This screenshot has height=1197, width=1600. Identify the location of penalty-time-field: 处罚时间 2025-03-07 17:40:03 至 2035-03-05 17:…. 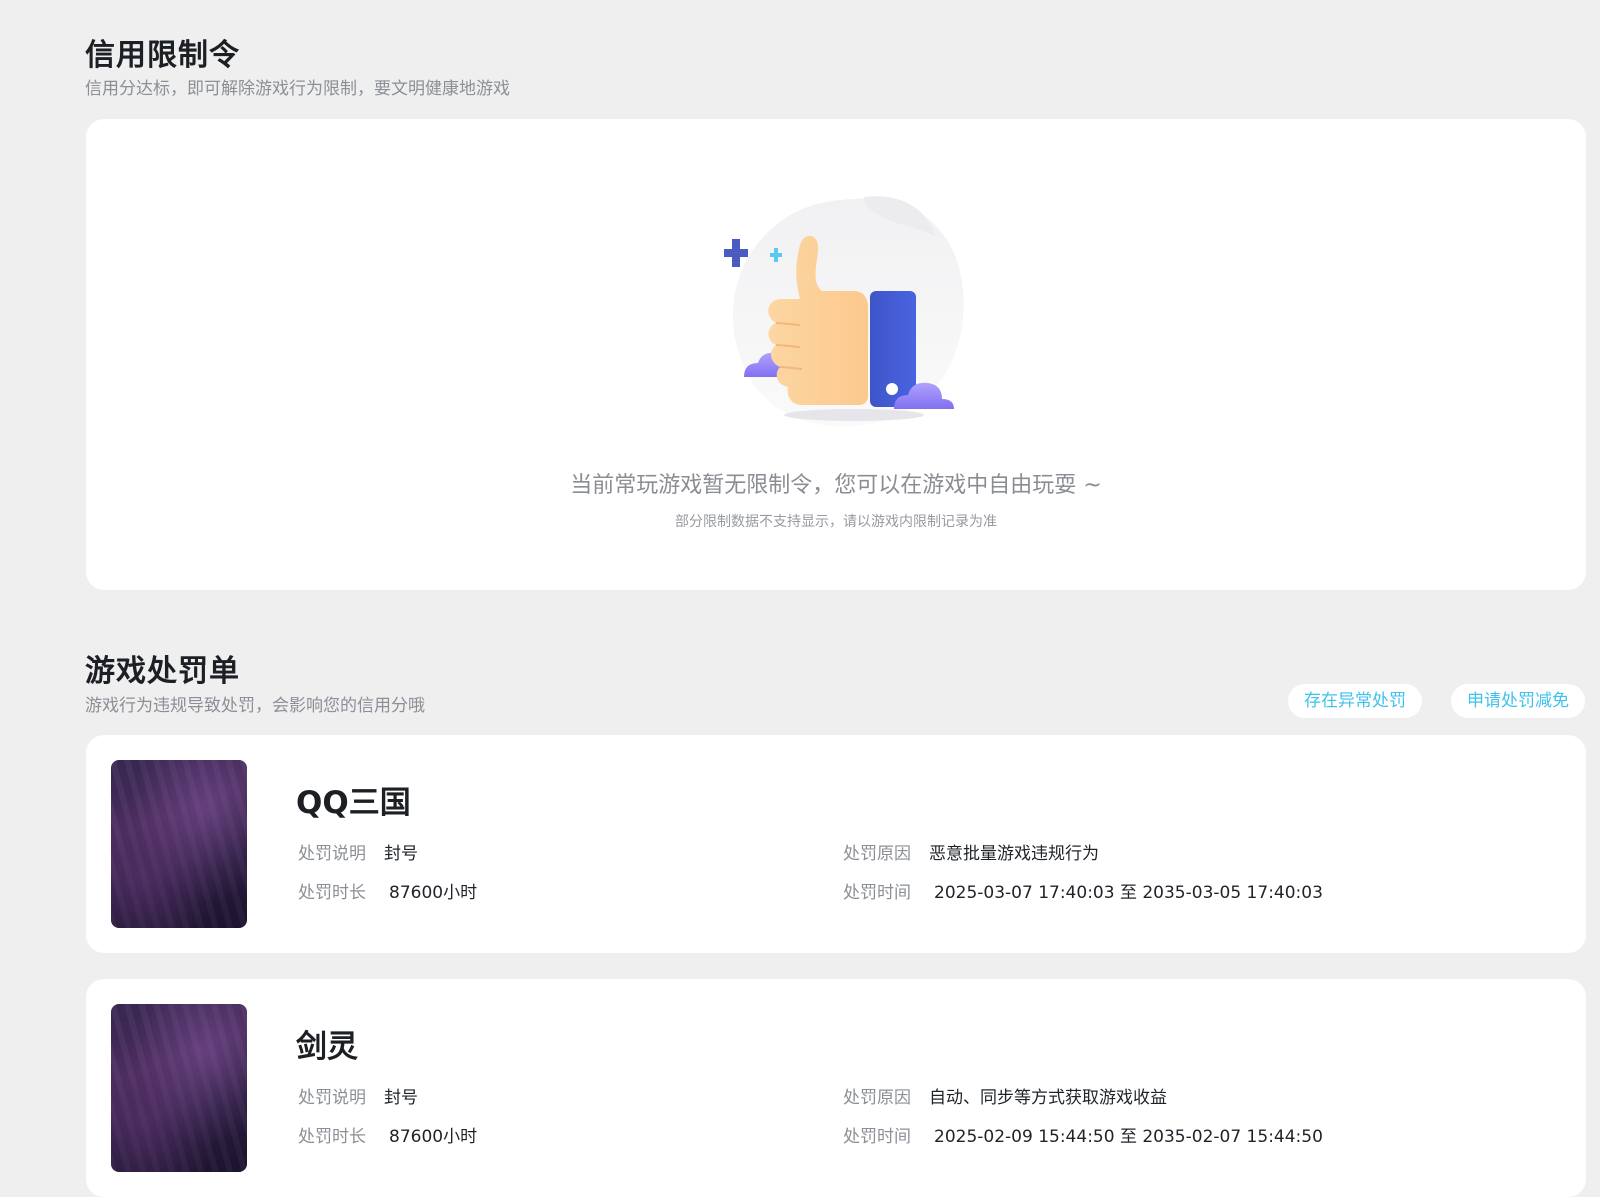
(1083, 890).